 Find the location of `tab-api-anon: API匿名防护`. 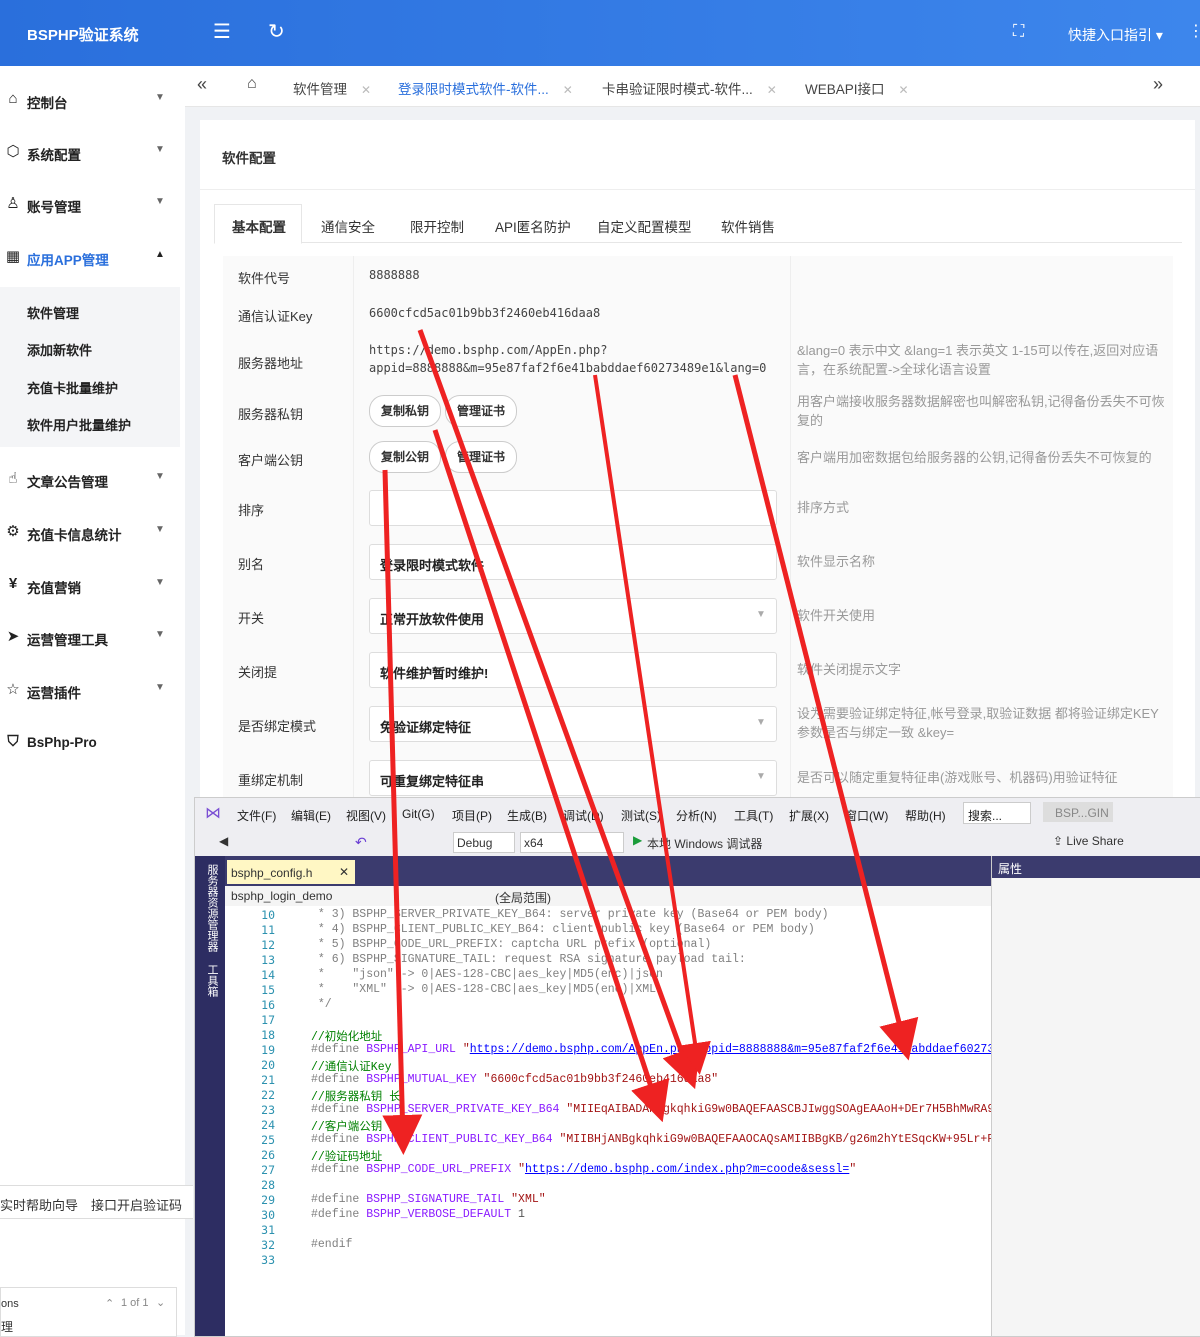

tab-api-anon: API匿名防护 is located at coordinates (533, 226).